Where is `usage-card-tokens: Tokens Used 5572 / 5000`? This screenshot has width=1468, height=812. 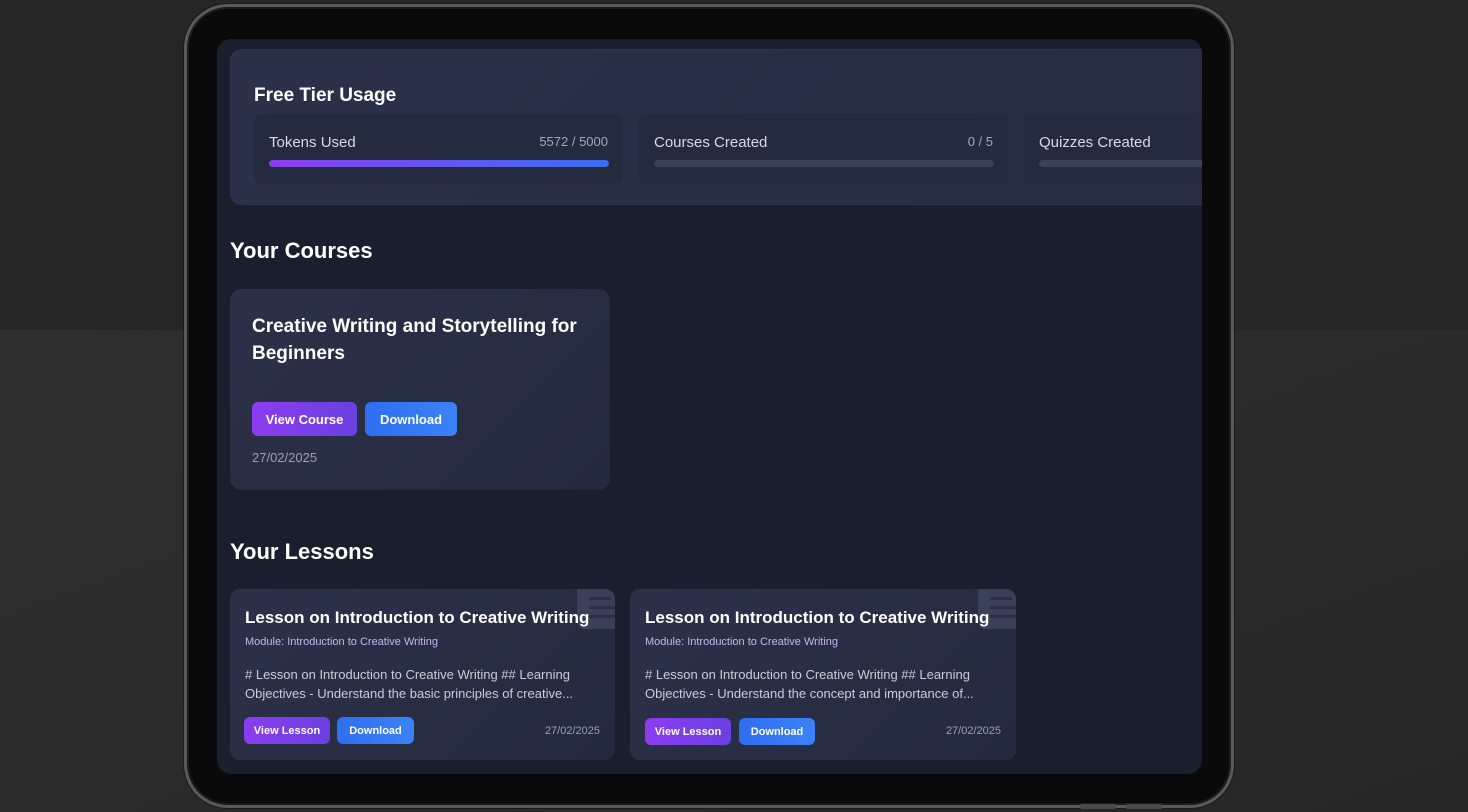
usage-card-tokens: Tokens Used 5572 / 5000 is located at coordinates (438, 149).